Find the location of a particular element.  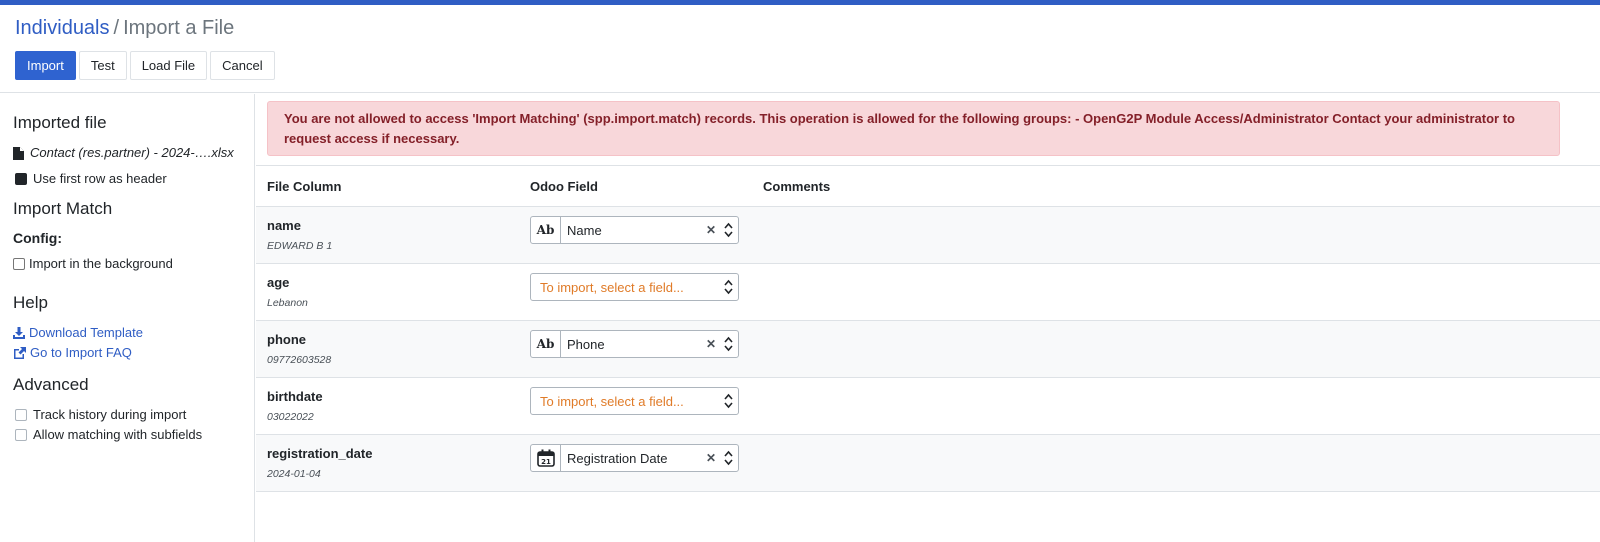

column-sample-value: 03022022 is located at coordinates (290, 417).